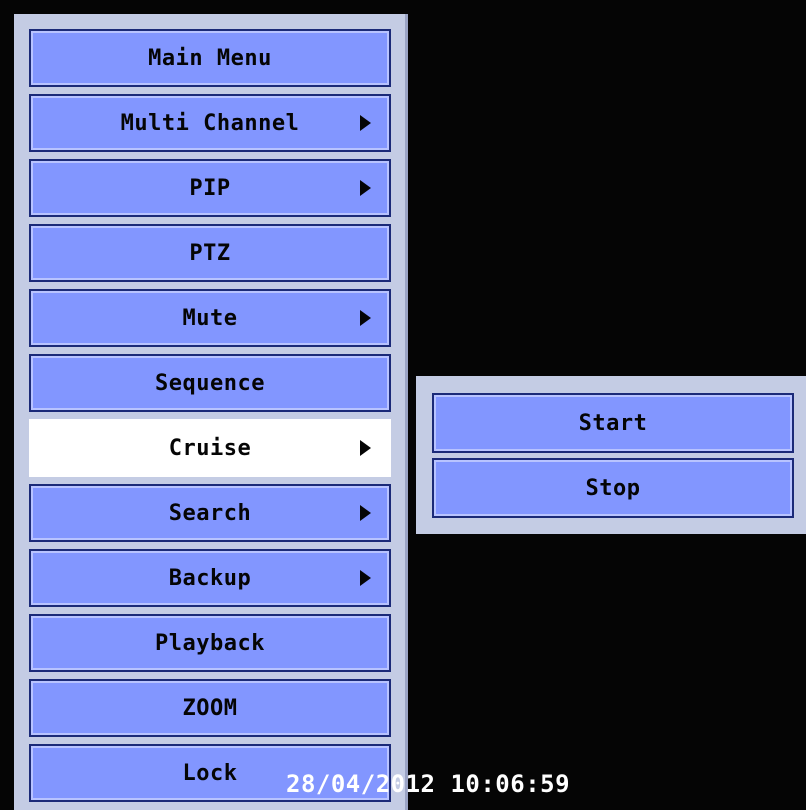 The height and width of the screenshot is (810, 806). I want to click on menu-item-sequence: Sequence, so click(210, 383).